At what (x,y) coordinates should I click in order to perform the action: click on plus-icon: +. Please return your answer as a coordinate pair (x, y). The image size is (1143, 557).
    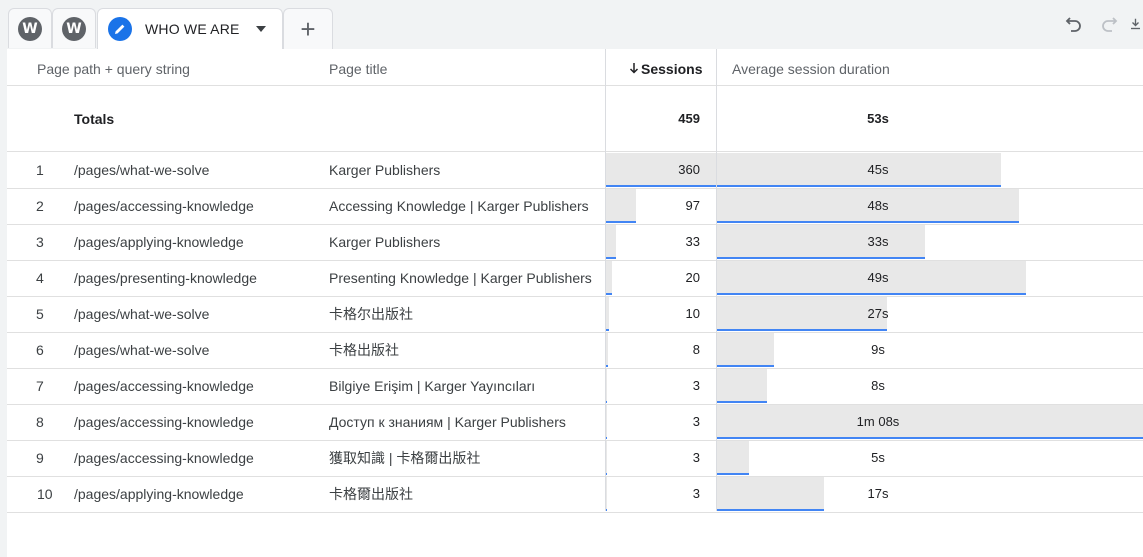
    Looking at the image, I should click on (308, 29).